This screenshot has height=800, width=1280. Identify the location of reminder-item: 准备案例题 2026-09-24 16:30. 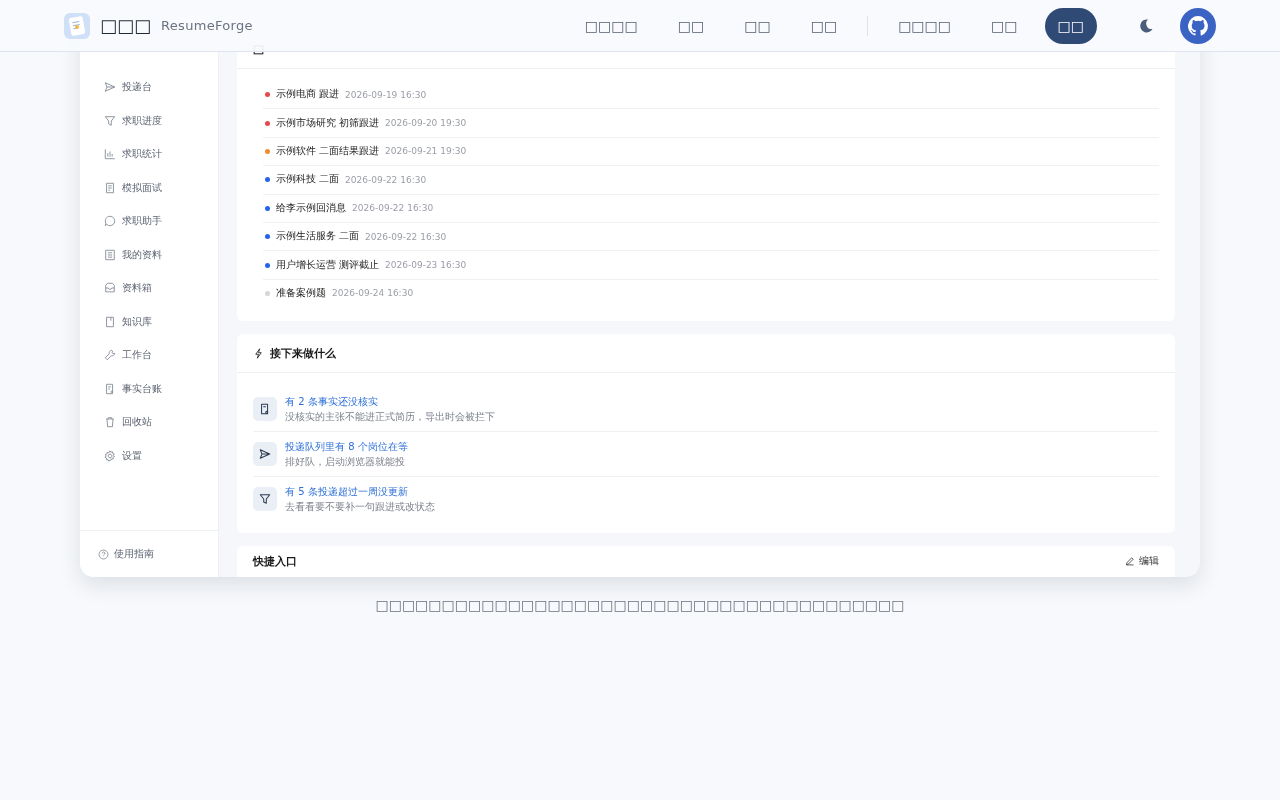
(711, 293).